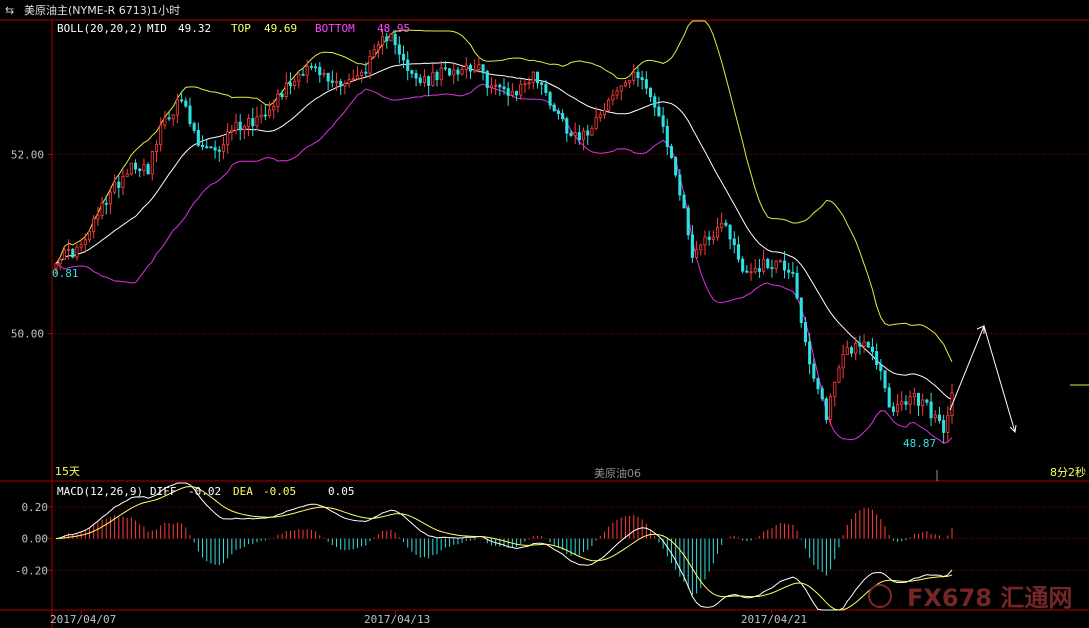 The height and width of the screenshot is (628, 1089). I want to click on boll-mid-label: MID, so click(157, 28).